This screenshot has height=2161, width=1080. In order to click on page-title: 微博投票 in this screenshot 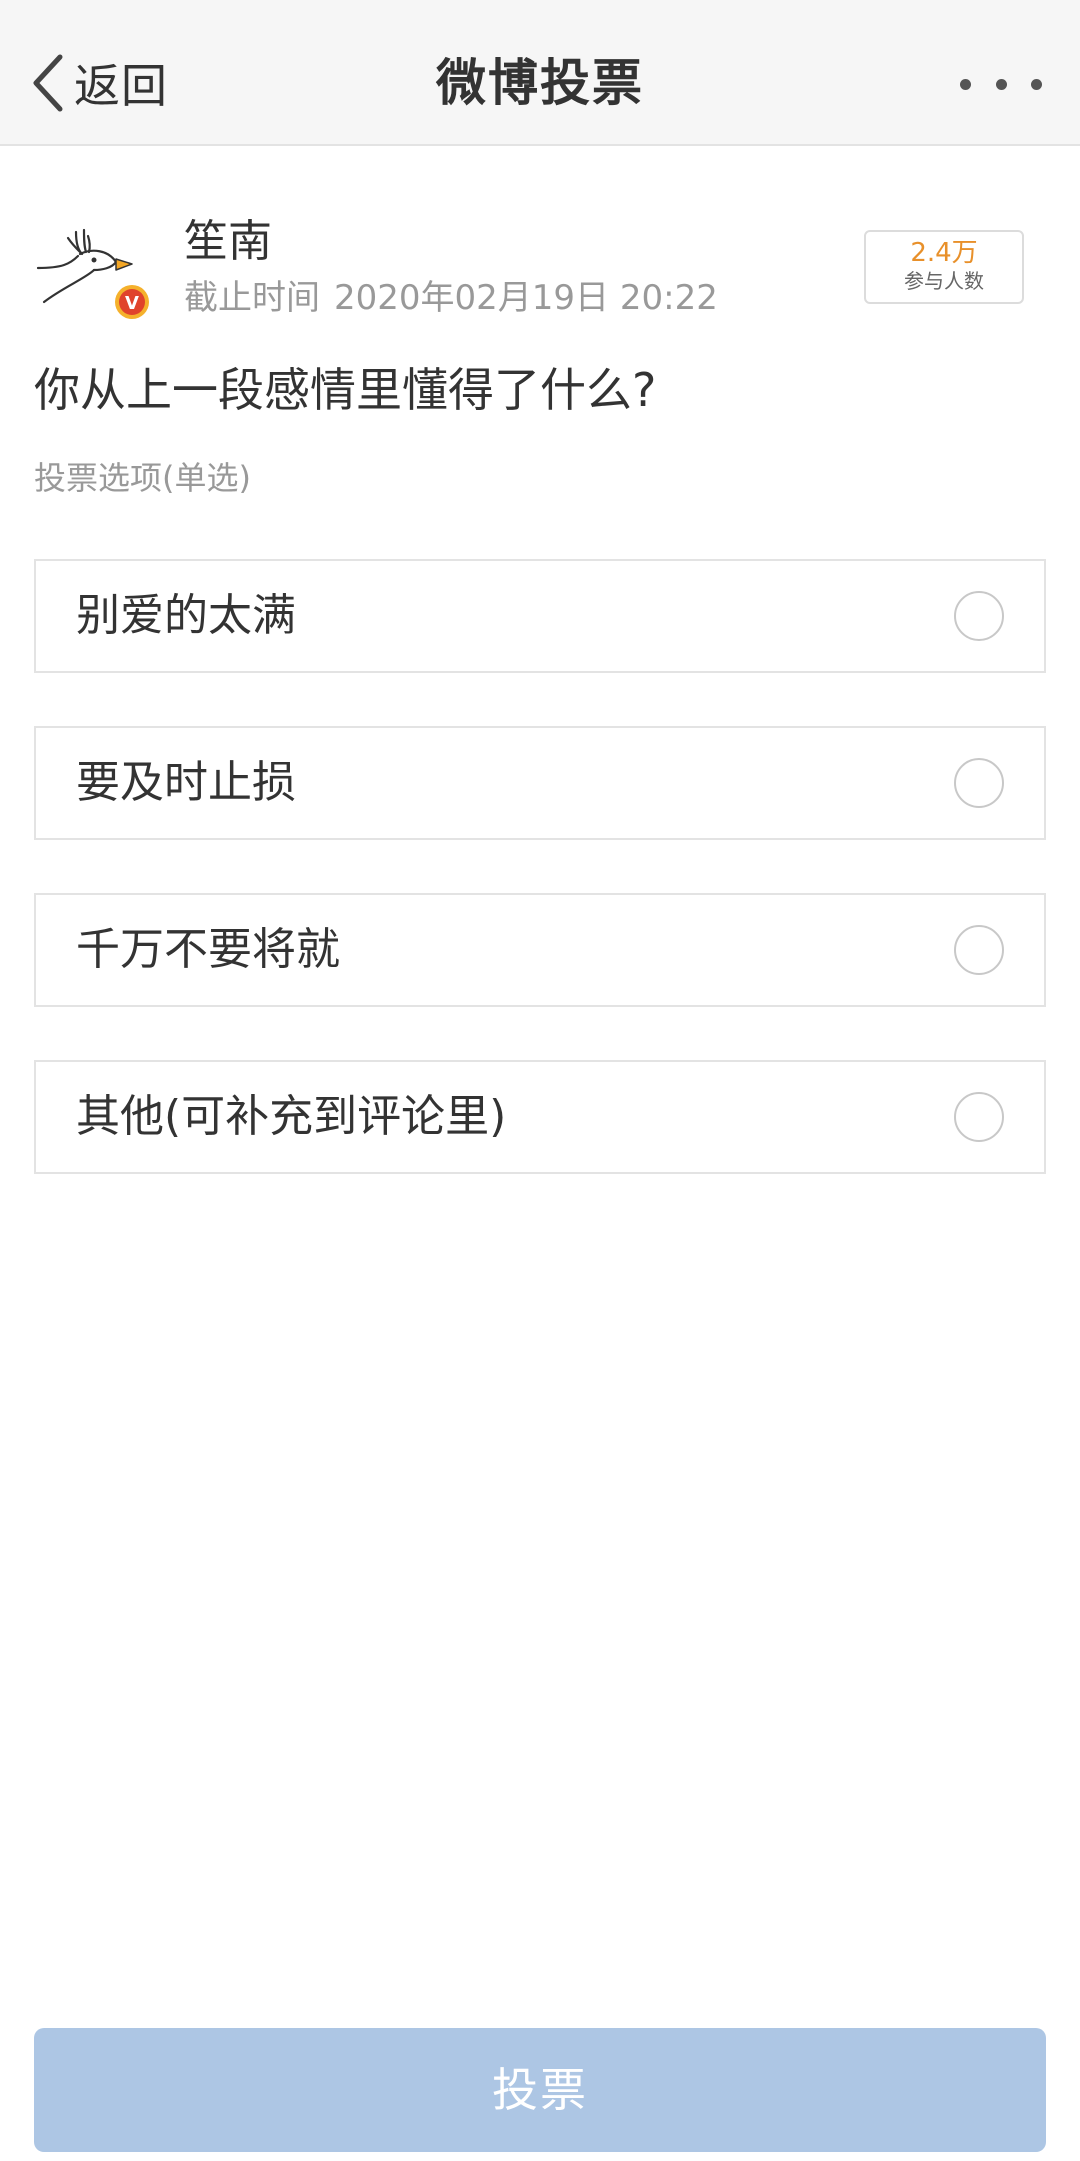, I will do `click(540, 83)`.